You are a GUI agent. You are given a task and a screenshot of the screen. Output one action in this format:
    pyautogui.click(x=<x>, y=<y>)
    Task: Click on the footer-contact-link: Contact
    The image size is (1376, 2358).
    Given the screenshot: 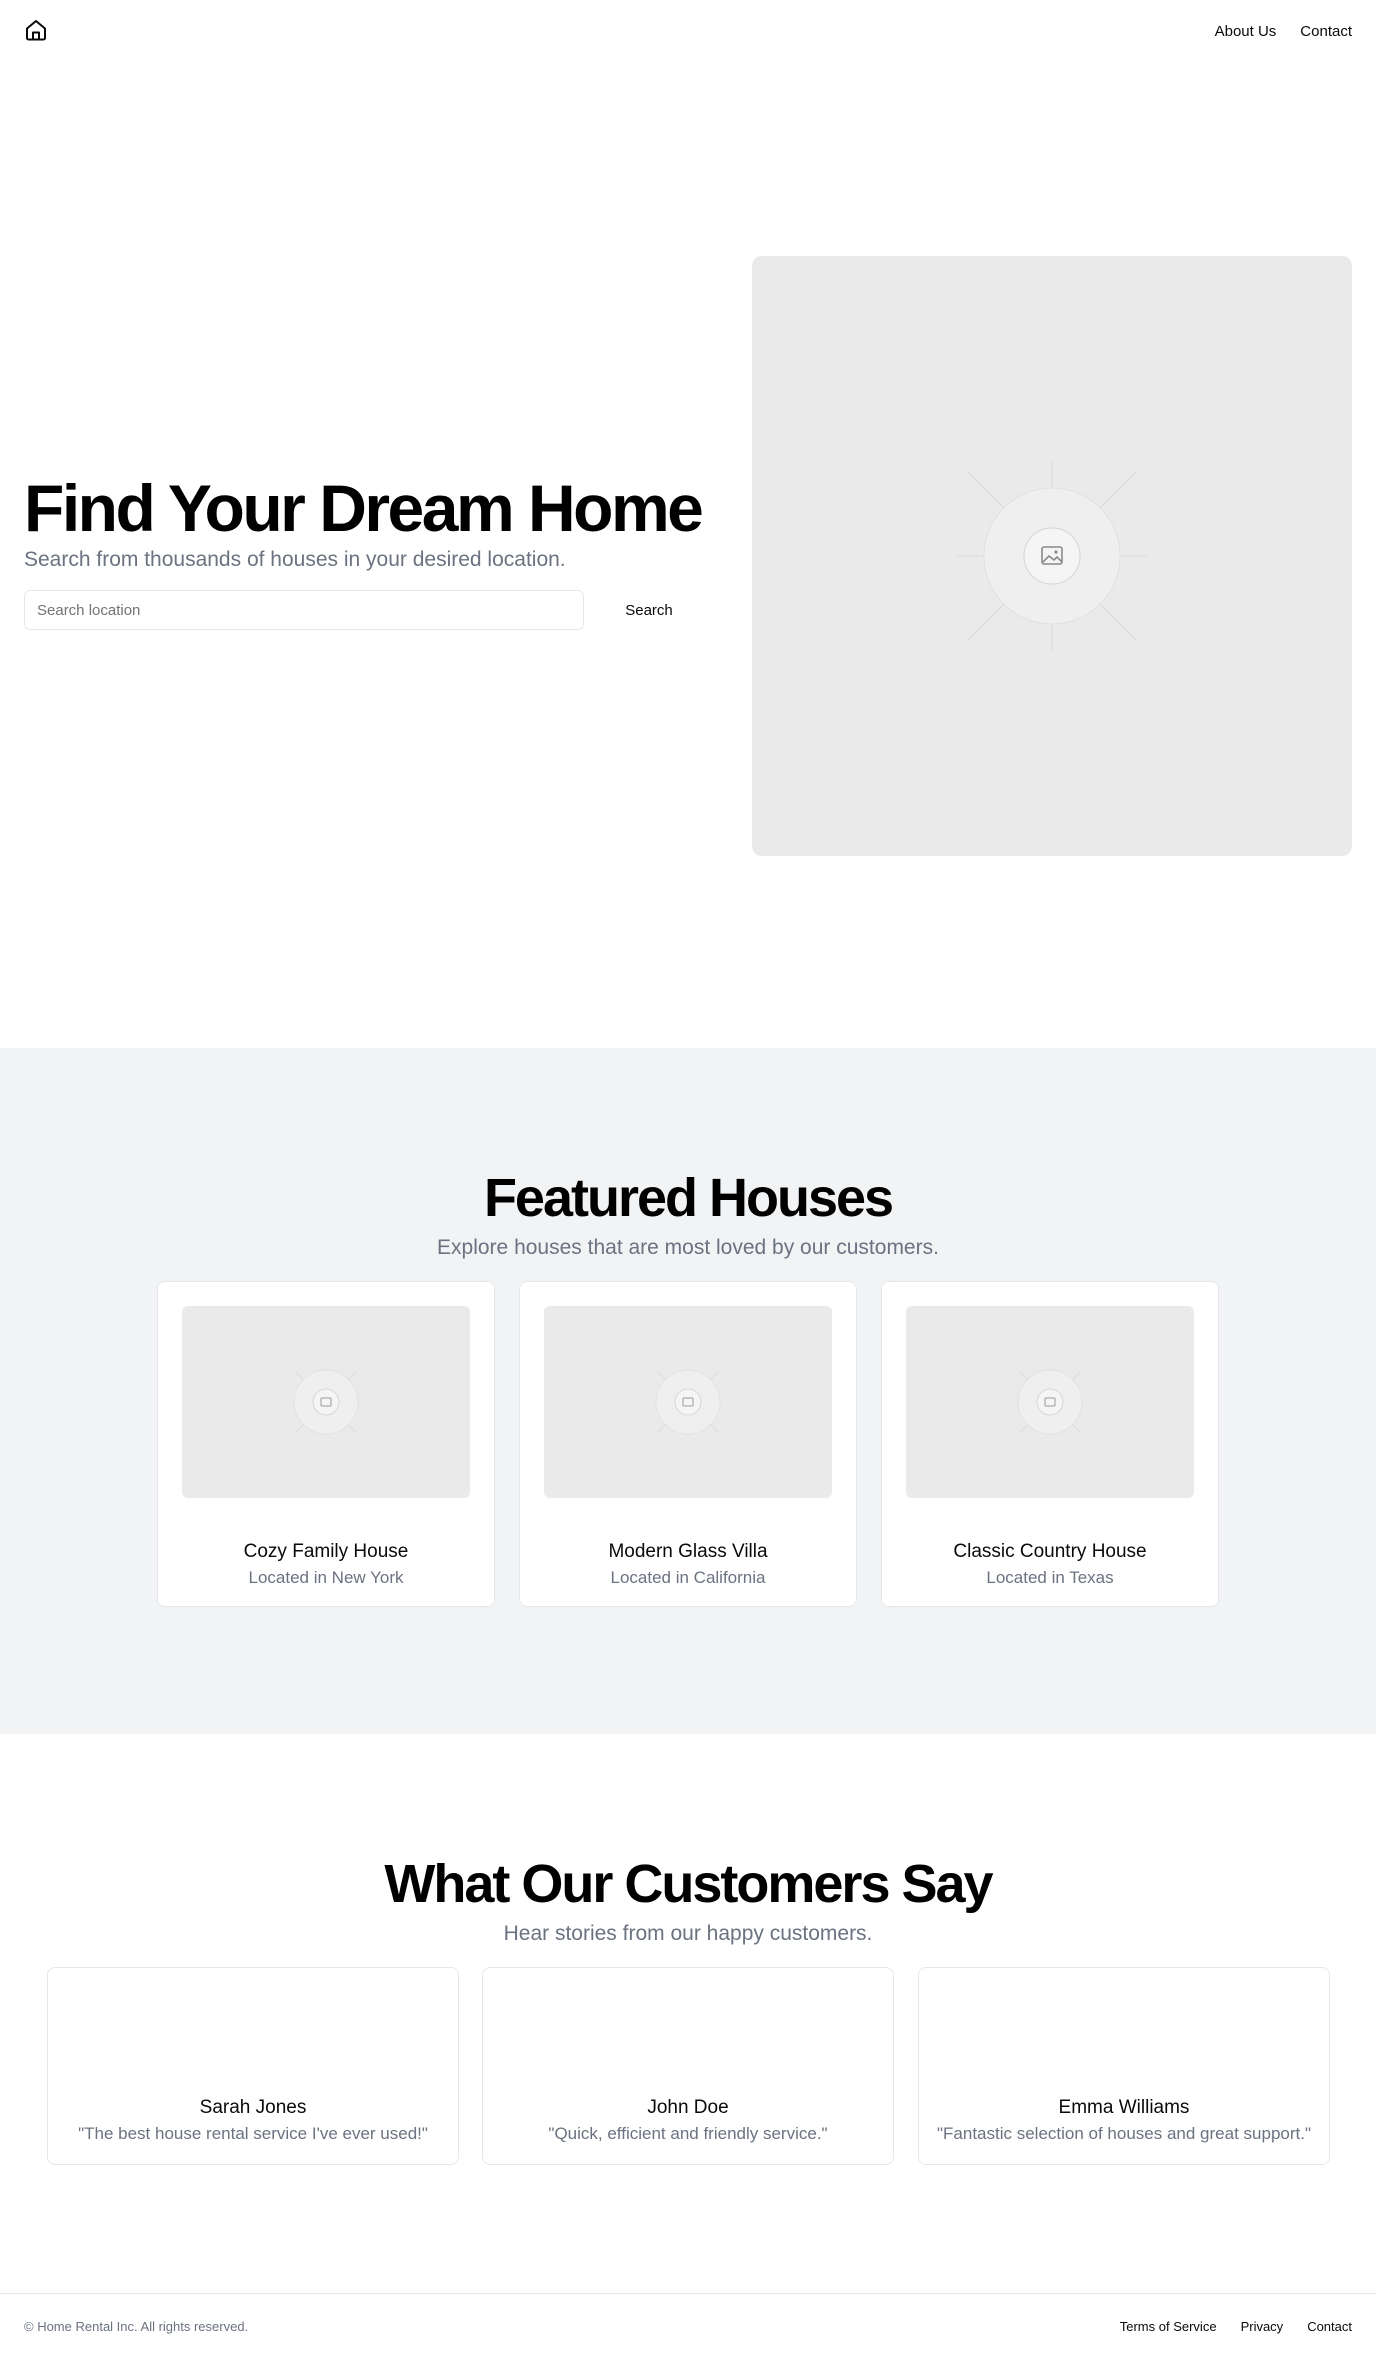 What is the action you would take?
    pyautogui.click(x=1329, y=2327)
    